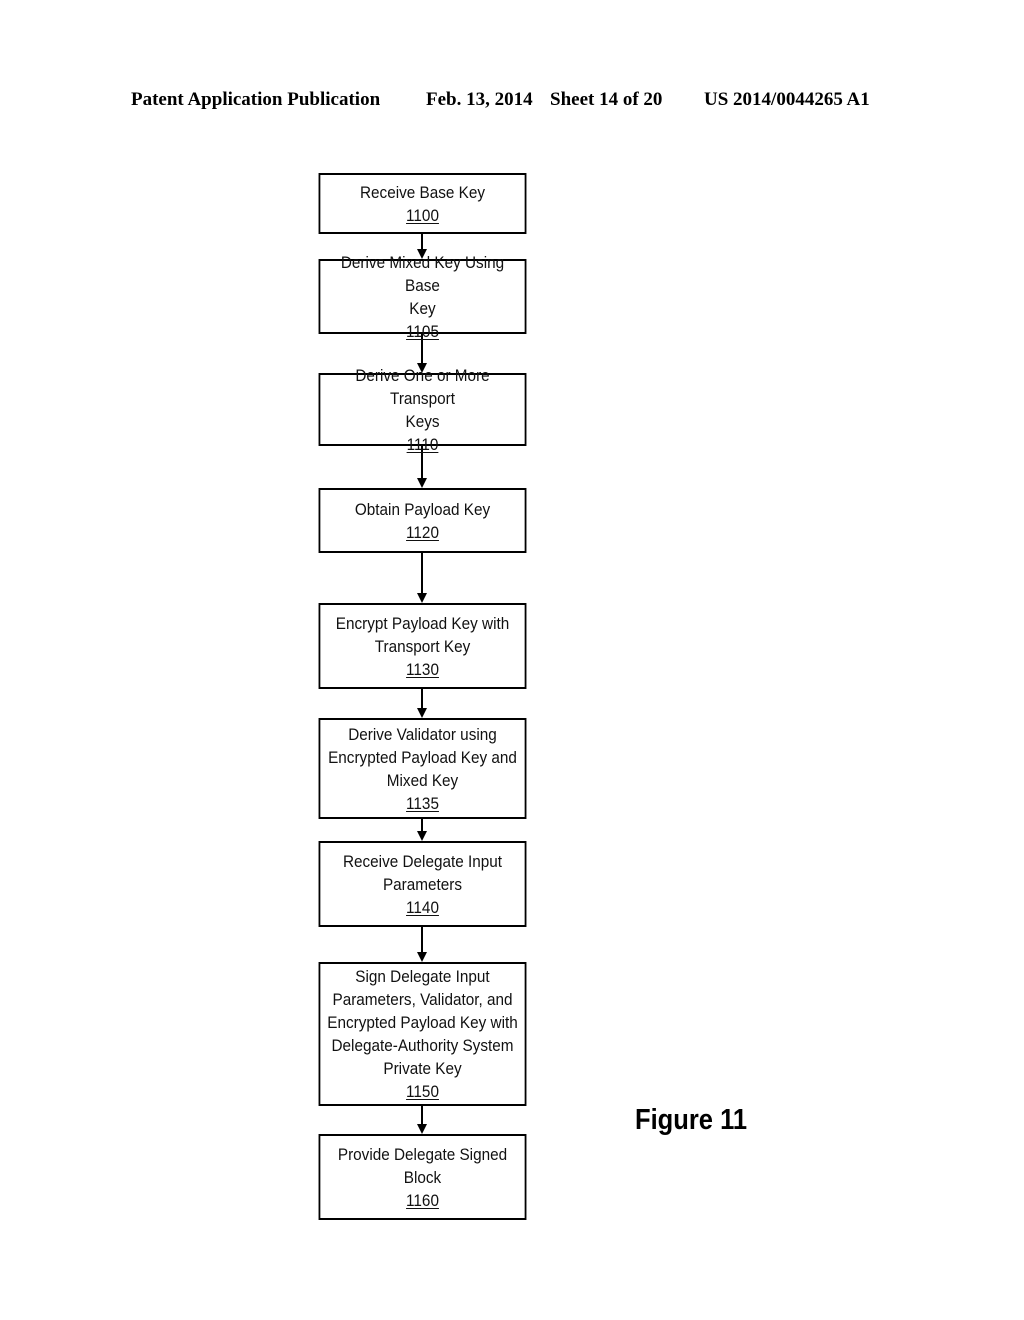 This screenshot has height=1320, width=1024. What do you see at coordinates (422, 192) in the screenshot?
I see `step-label: Receive Base Key` at bounding box center [422, 192].